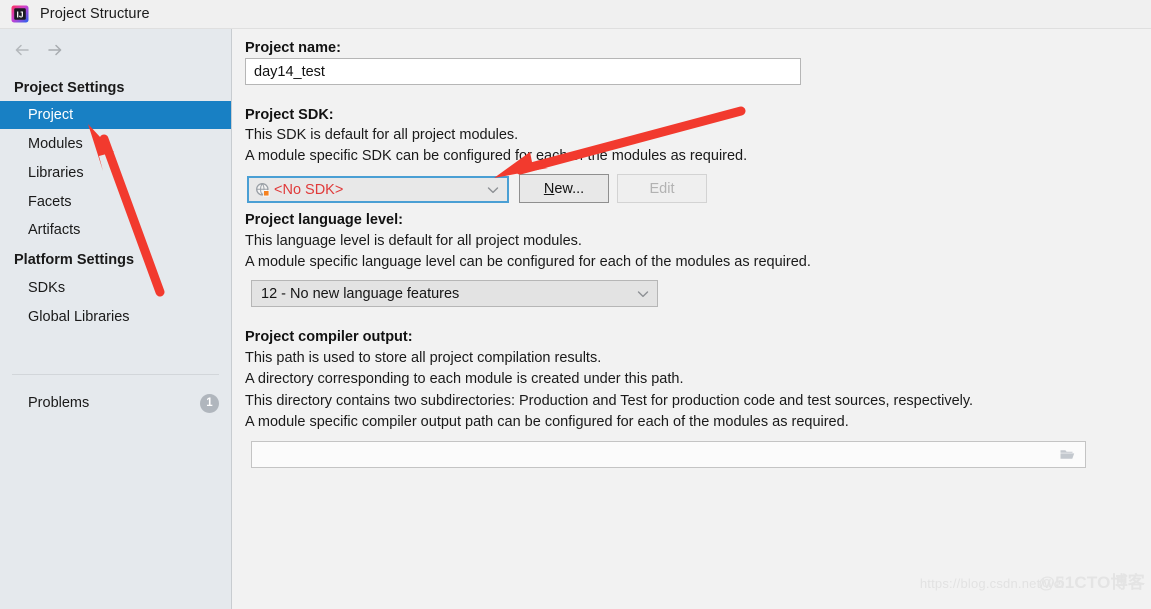 The image size is (1151, 609). What do you see at coordinates (69, 88) in the screenshot?
I see `sidebar-group-project-settings-header: Project Settings` at bounding box center [69, 88].